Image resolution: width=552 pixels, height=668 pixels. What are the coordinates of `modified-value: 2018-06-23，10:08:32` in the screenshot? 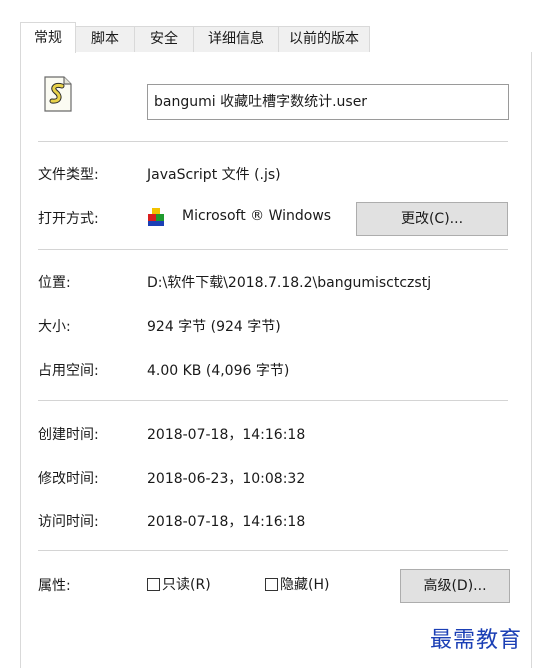 It's located at (226, 479).